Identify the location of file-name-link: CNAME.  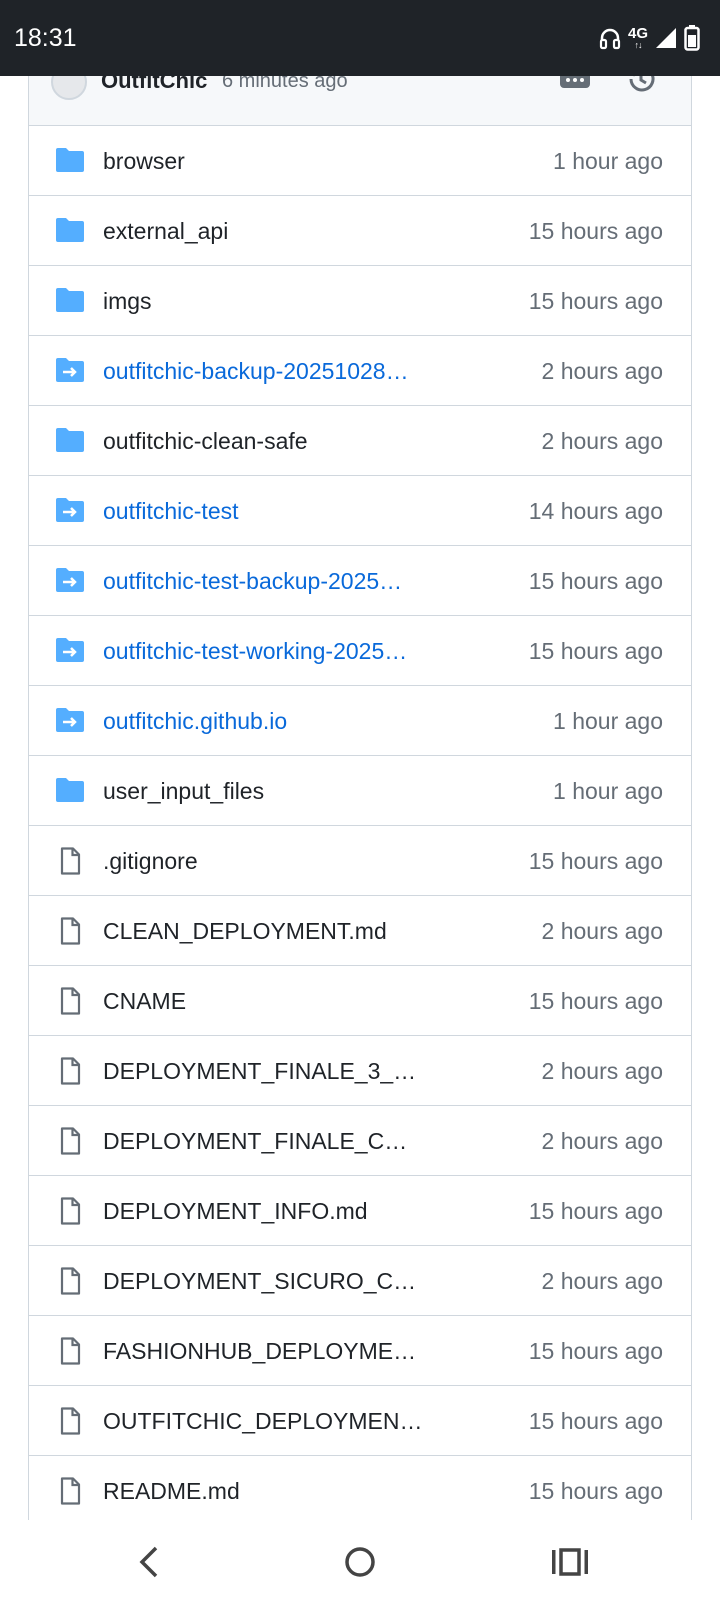
(263, 1001).